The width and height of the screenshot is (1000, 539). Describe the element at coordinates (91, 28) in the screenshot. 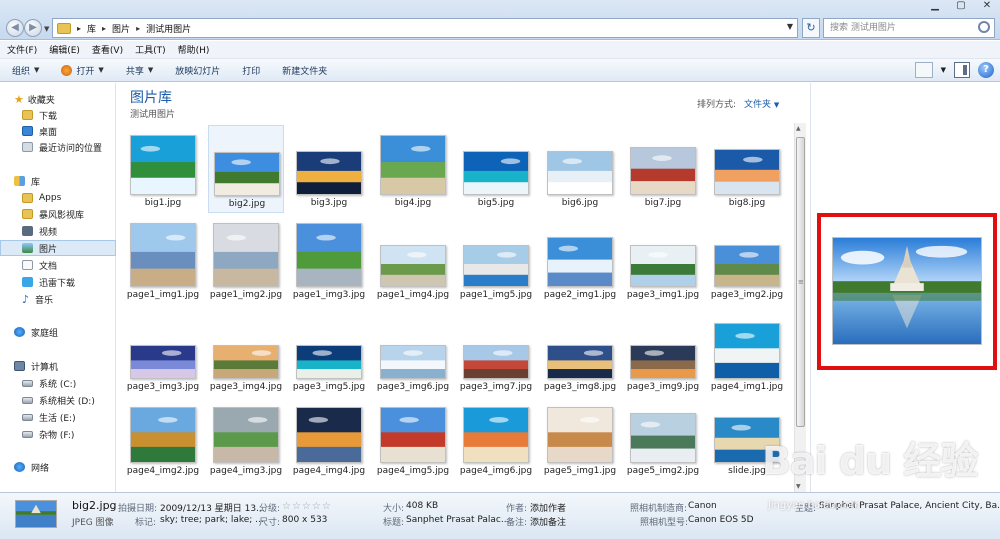

I see `breadcrumb-library: 库` at that location.